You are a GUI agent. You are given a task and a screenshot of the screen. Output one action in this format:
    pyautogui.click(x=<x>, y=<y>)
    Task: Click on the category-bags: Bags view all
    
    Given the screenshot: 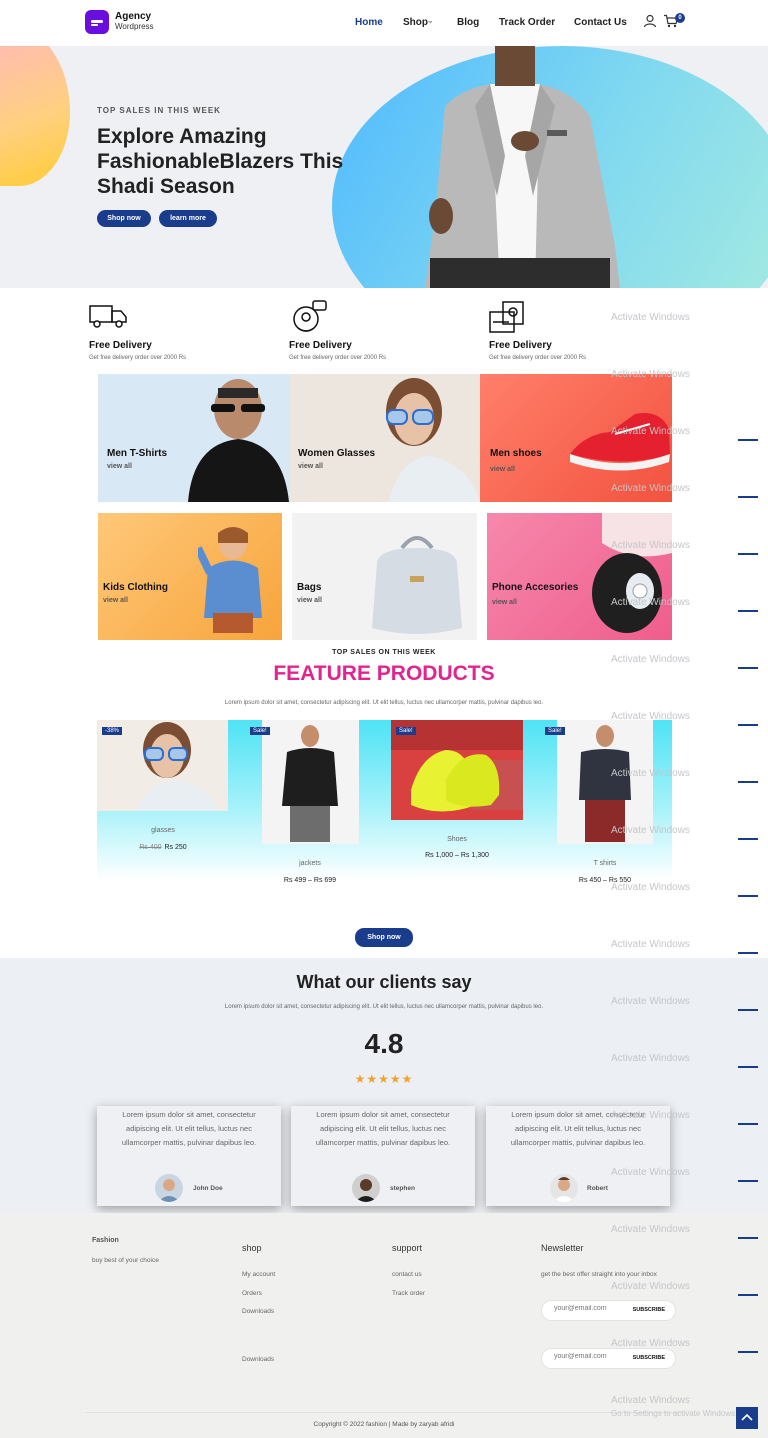 What is the action you would take?
    pyautogui.click(x=384, y=576)
    